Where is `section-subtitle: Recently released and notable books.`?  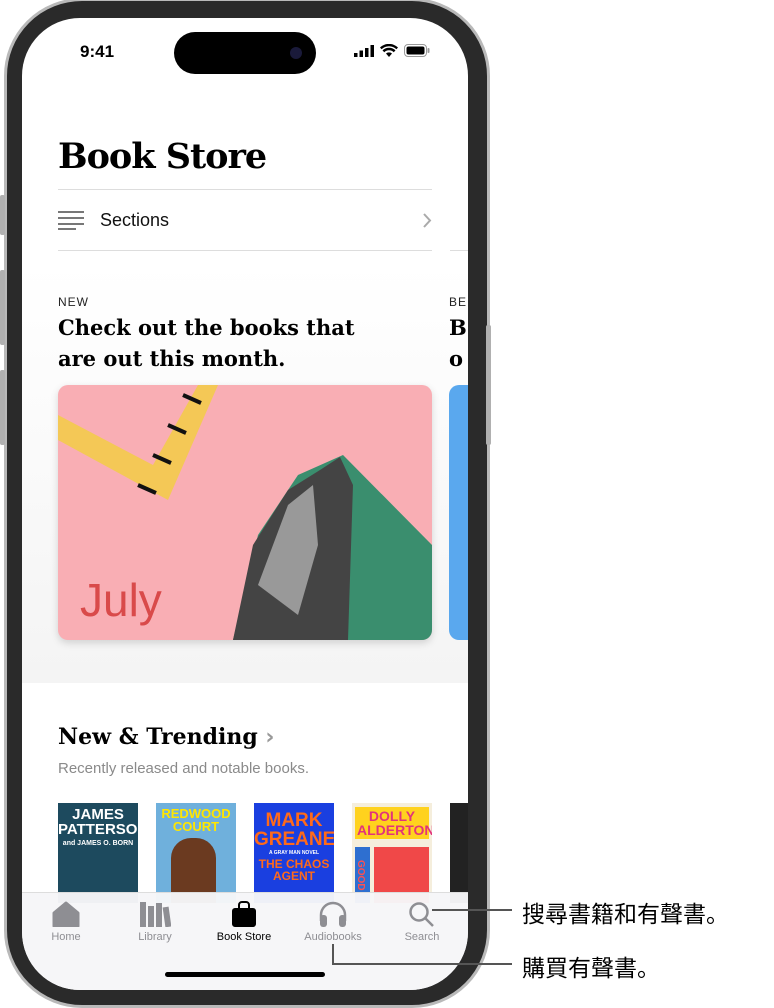 section-subtitle: Recently released and notable books. is located at coordinates (184, 768).